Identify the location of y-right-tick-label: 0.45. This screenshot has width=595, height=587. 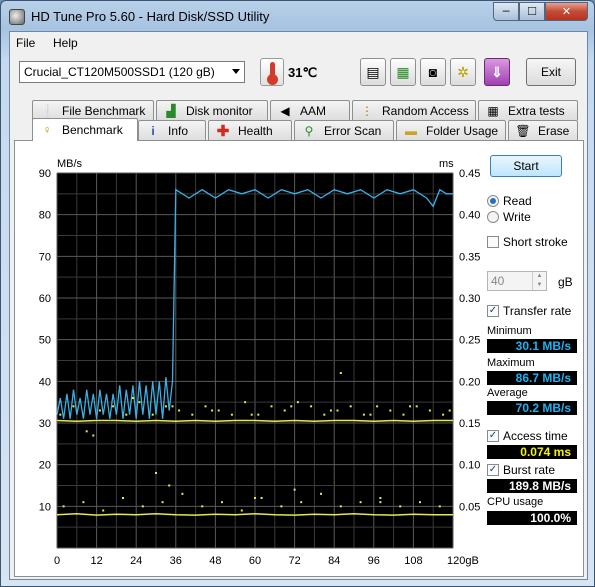
(469, 174).